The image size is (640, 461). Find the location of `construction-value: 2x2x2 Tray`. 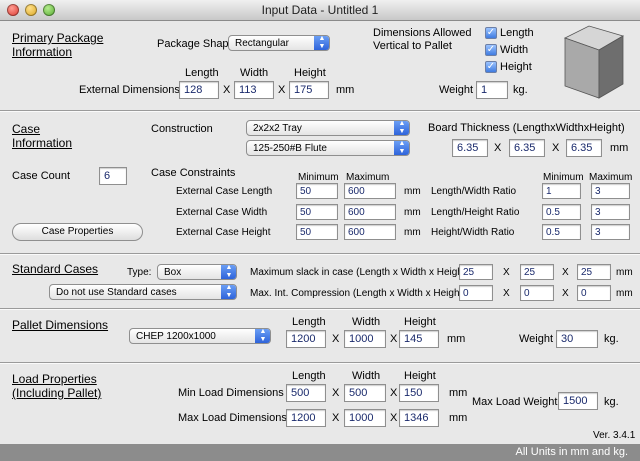

construction-value: 2x2x2 Tray is located at coordinates (277, 128).